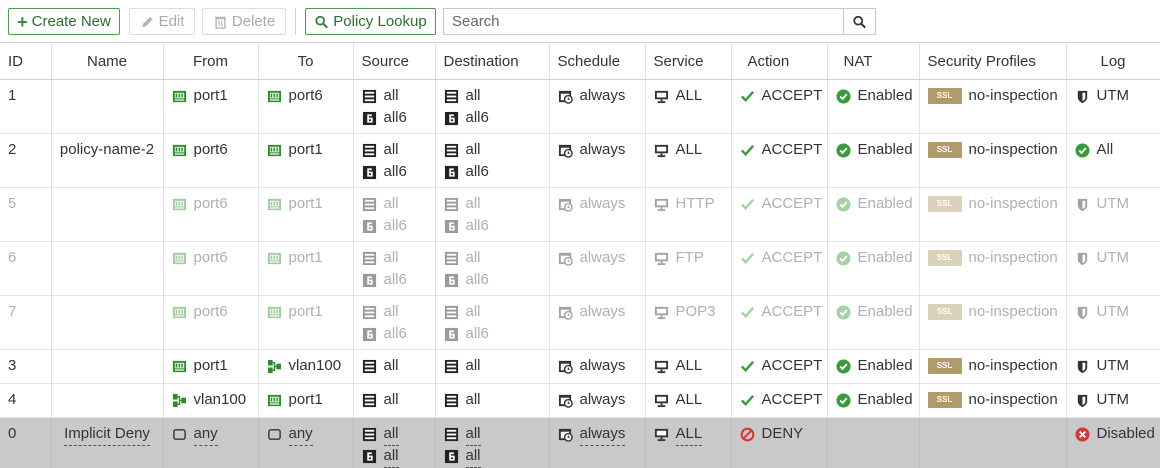  Describe the element at coordinates (300, 434) in the screenshot. I see `to-interface: any` at that location.